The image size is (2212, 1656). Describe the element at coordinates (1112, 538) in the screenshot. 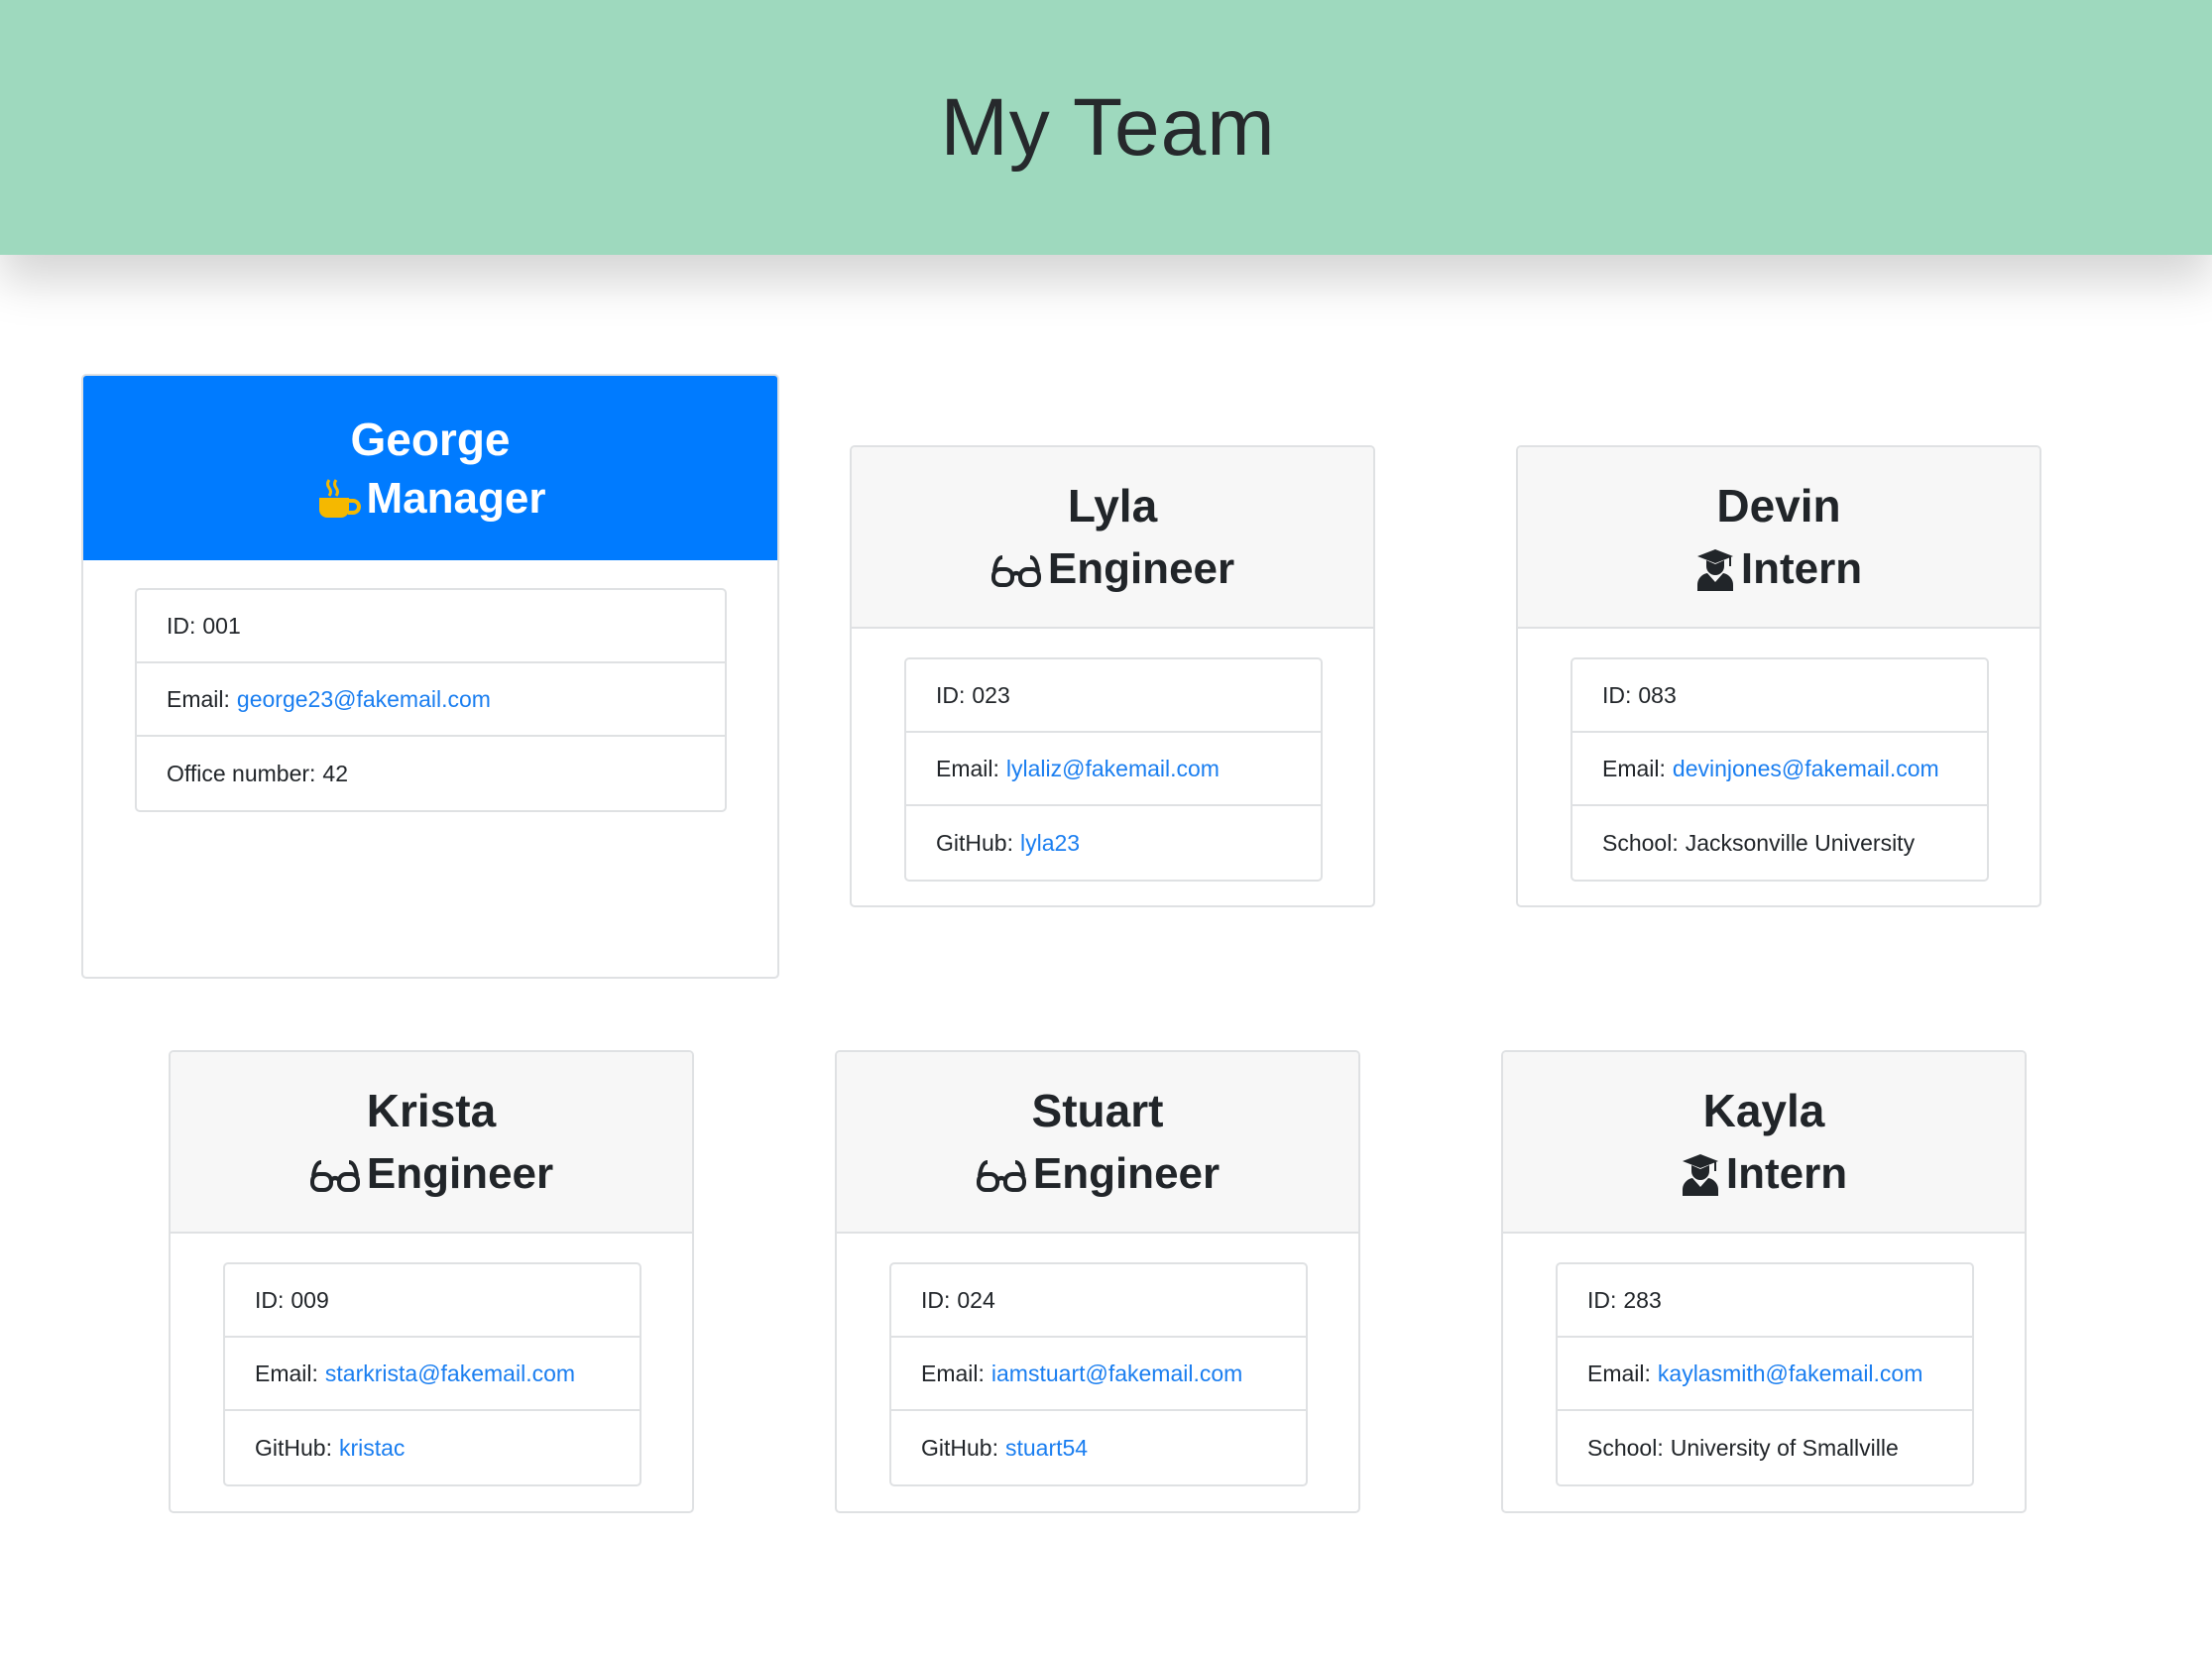

I see `card-header: Lyla Engineer` at that location.